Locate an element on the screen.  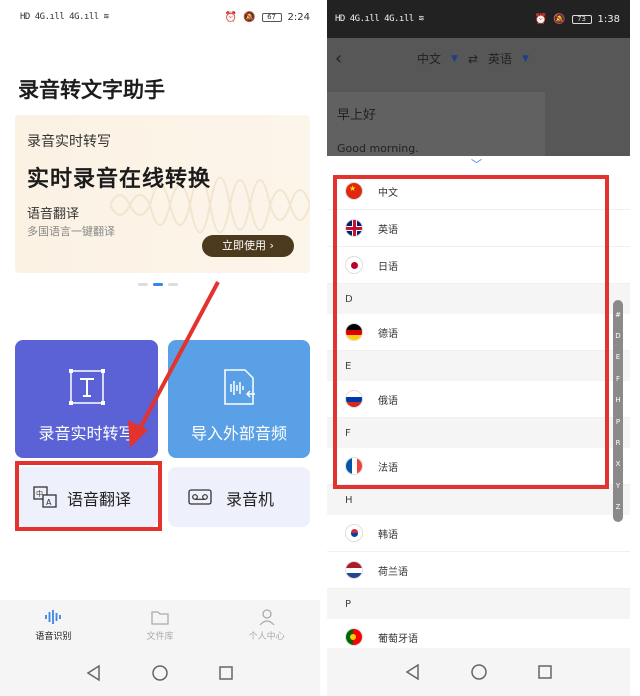
import-audio-icon is located at coordinates (239, 387).